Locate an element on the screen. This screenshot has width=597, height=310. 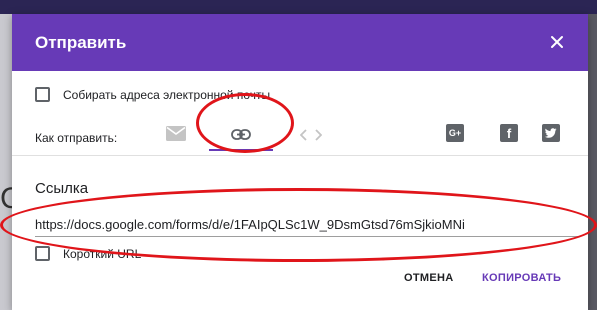
selected-tab-indicator is located at coordinates (241, 150).